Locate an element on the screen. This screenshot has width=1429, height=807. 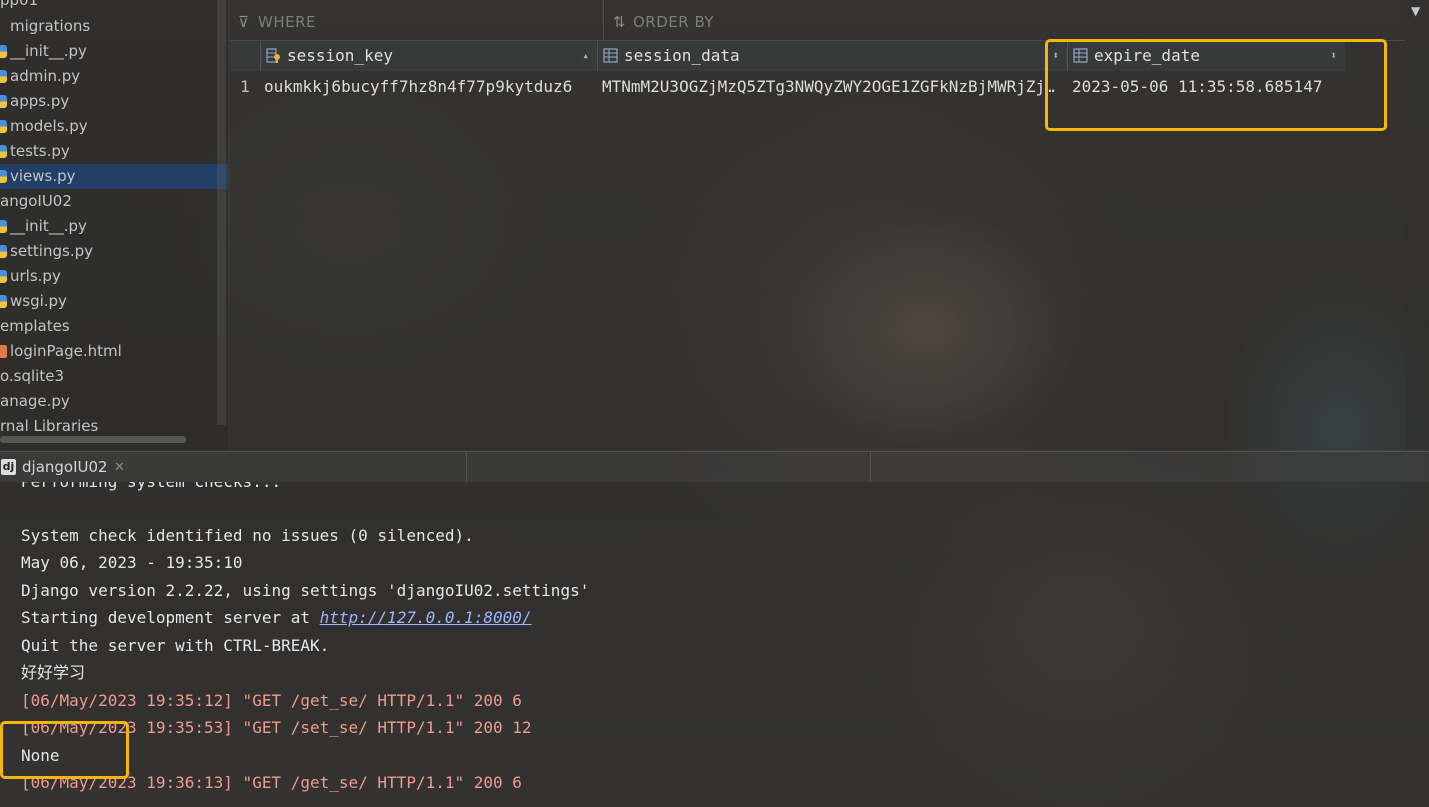
tree-horizontal-scrollbar is located at coordinates (93, 439).